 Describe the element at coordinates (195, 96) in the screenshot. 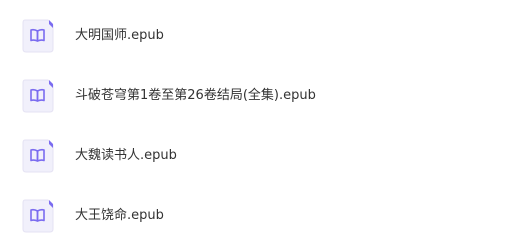

I see `file-name: 斗破苍穹第1卷至第26卷结局(全集).epub` at that location.